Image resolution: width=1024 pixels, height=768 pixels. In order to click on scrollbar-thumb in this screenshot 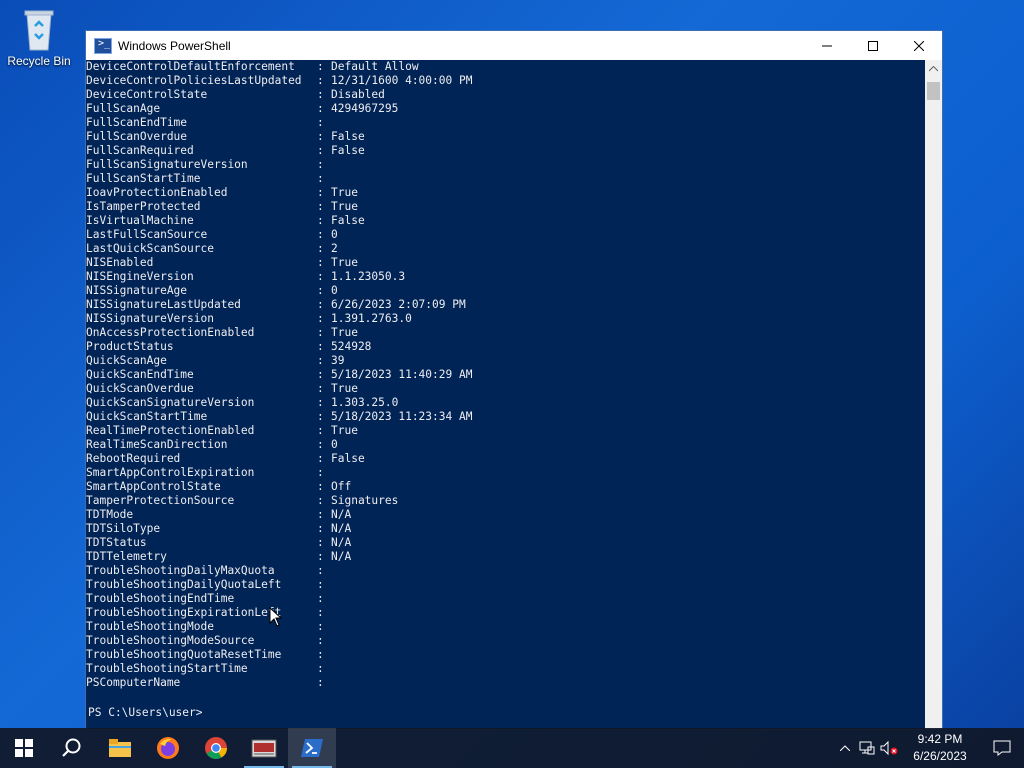, I will do `click(933, 91)`.